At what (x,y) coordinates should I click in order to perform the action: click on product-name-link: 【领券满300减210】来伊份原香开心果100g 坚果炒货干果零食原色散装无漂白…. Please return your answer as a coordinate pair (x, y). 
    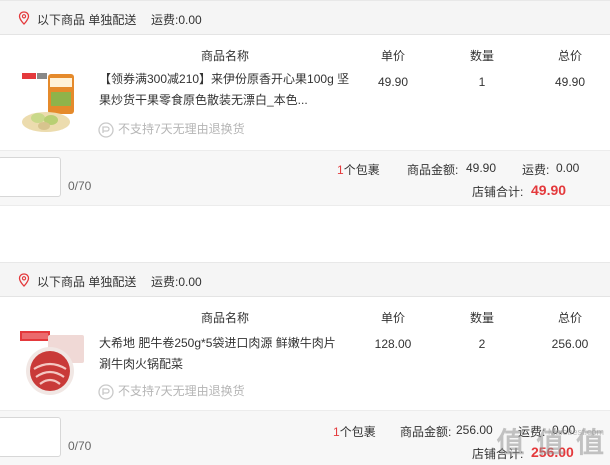
    Looking at the image, I should click on (225, 90).